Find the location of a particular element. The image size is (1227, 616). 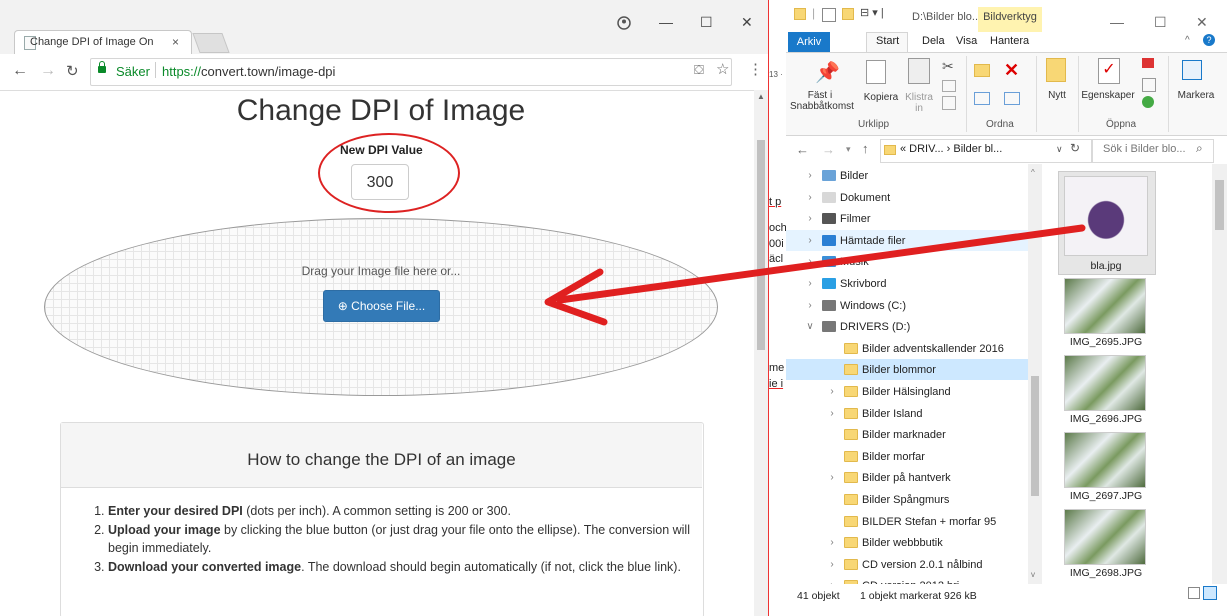

search-icon: ⌕ is located at coordinates (1199, 148).